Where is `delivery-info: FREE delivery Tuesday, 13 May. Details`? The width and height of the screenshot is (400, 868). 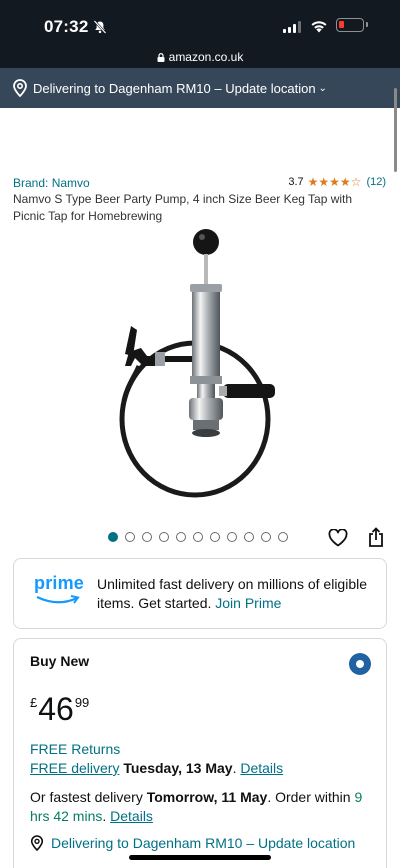
delivery-info: FREE delivery Tuesday, 13 May. Details is located at coordinates (156, 768).